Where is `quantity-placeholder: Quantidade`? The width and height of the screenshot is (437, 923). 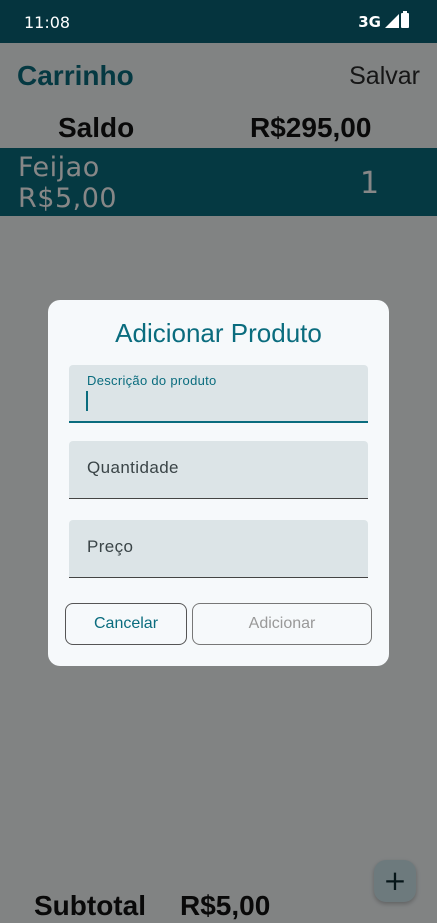 quantity-placeholder: Quantidade is located at coordinates (133, 467).